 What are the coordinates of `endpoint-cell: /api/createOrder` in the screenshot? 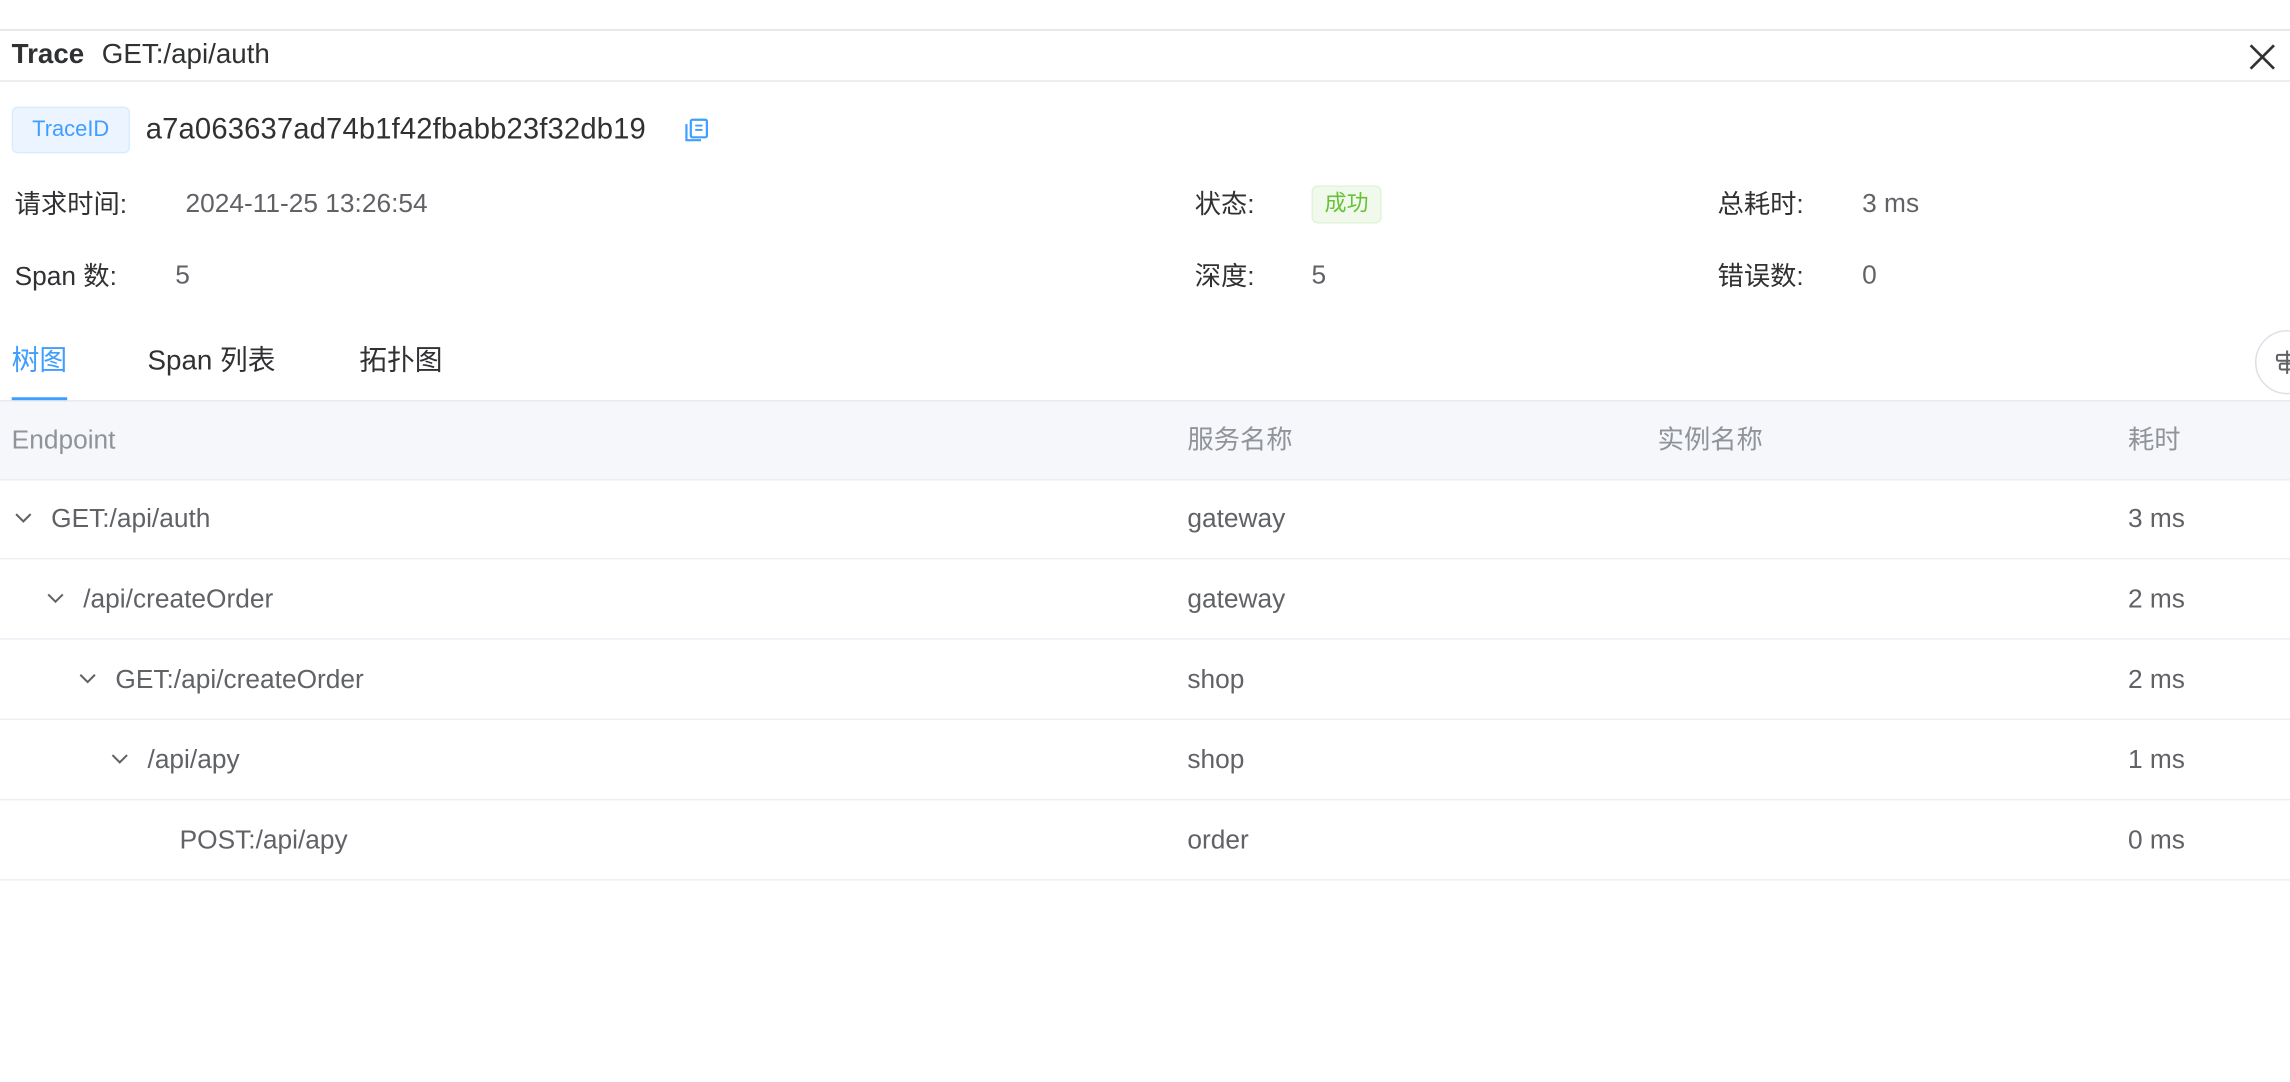 It's located at (178, 599).